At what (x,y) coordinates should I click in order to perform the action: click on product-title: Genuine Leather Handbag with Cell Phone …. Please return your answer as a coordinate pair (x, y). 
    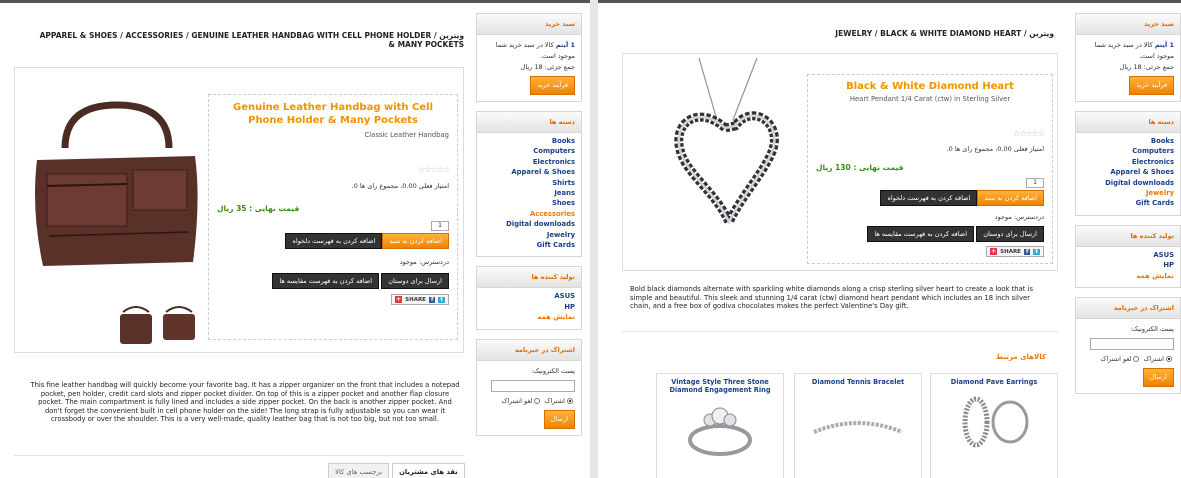
    Looking at the image, I should click on (333, 114).